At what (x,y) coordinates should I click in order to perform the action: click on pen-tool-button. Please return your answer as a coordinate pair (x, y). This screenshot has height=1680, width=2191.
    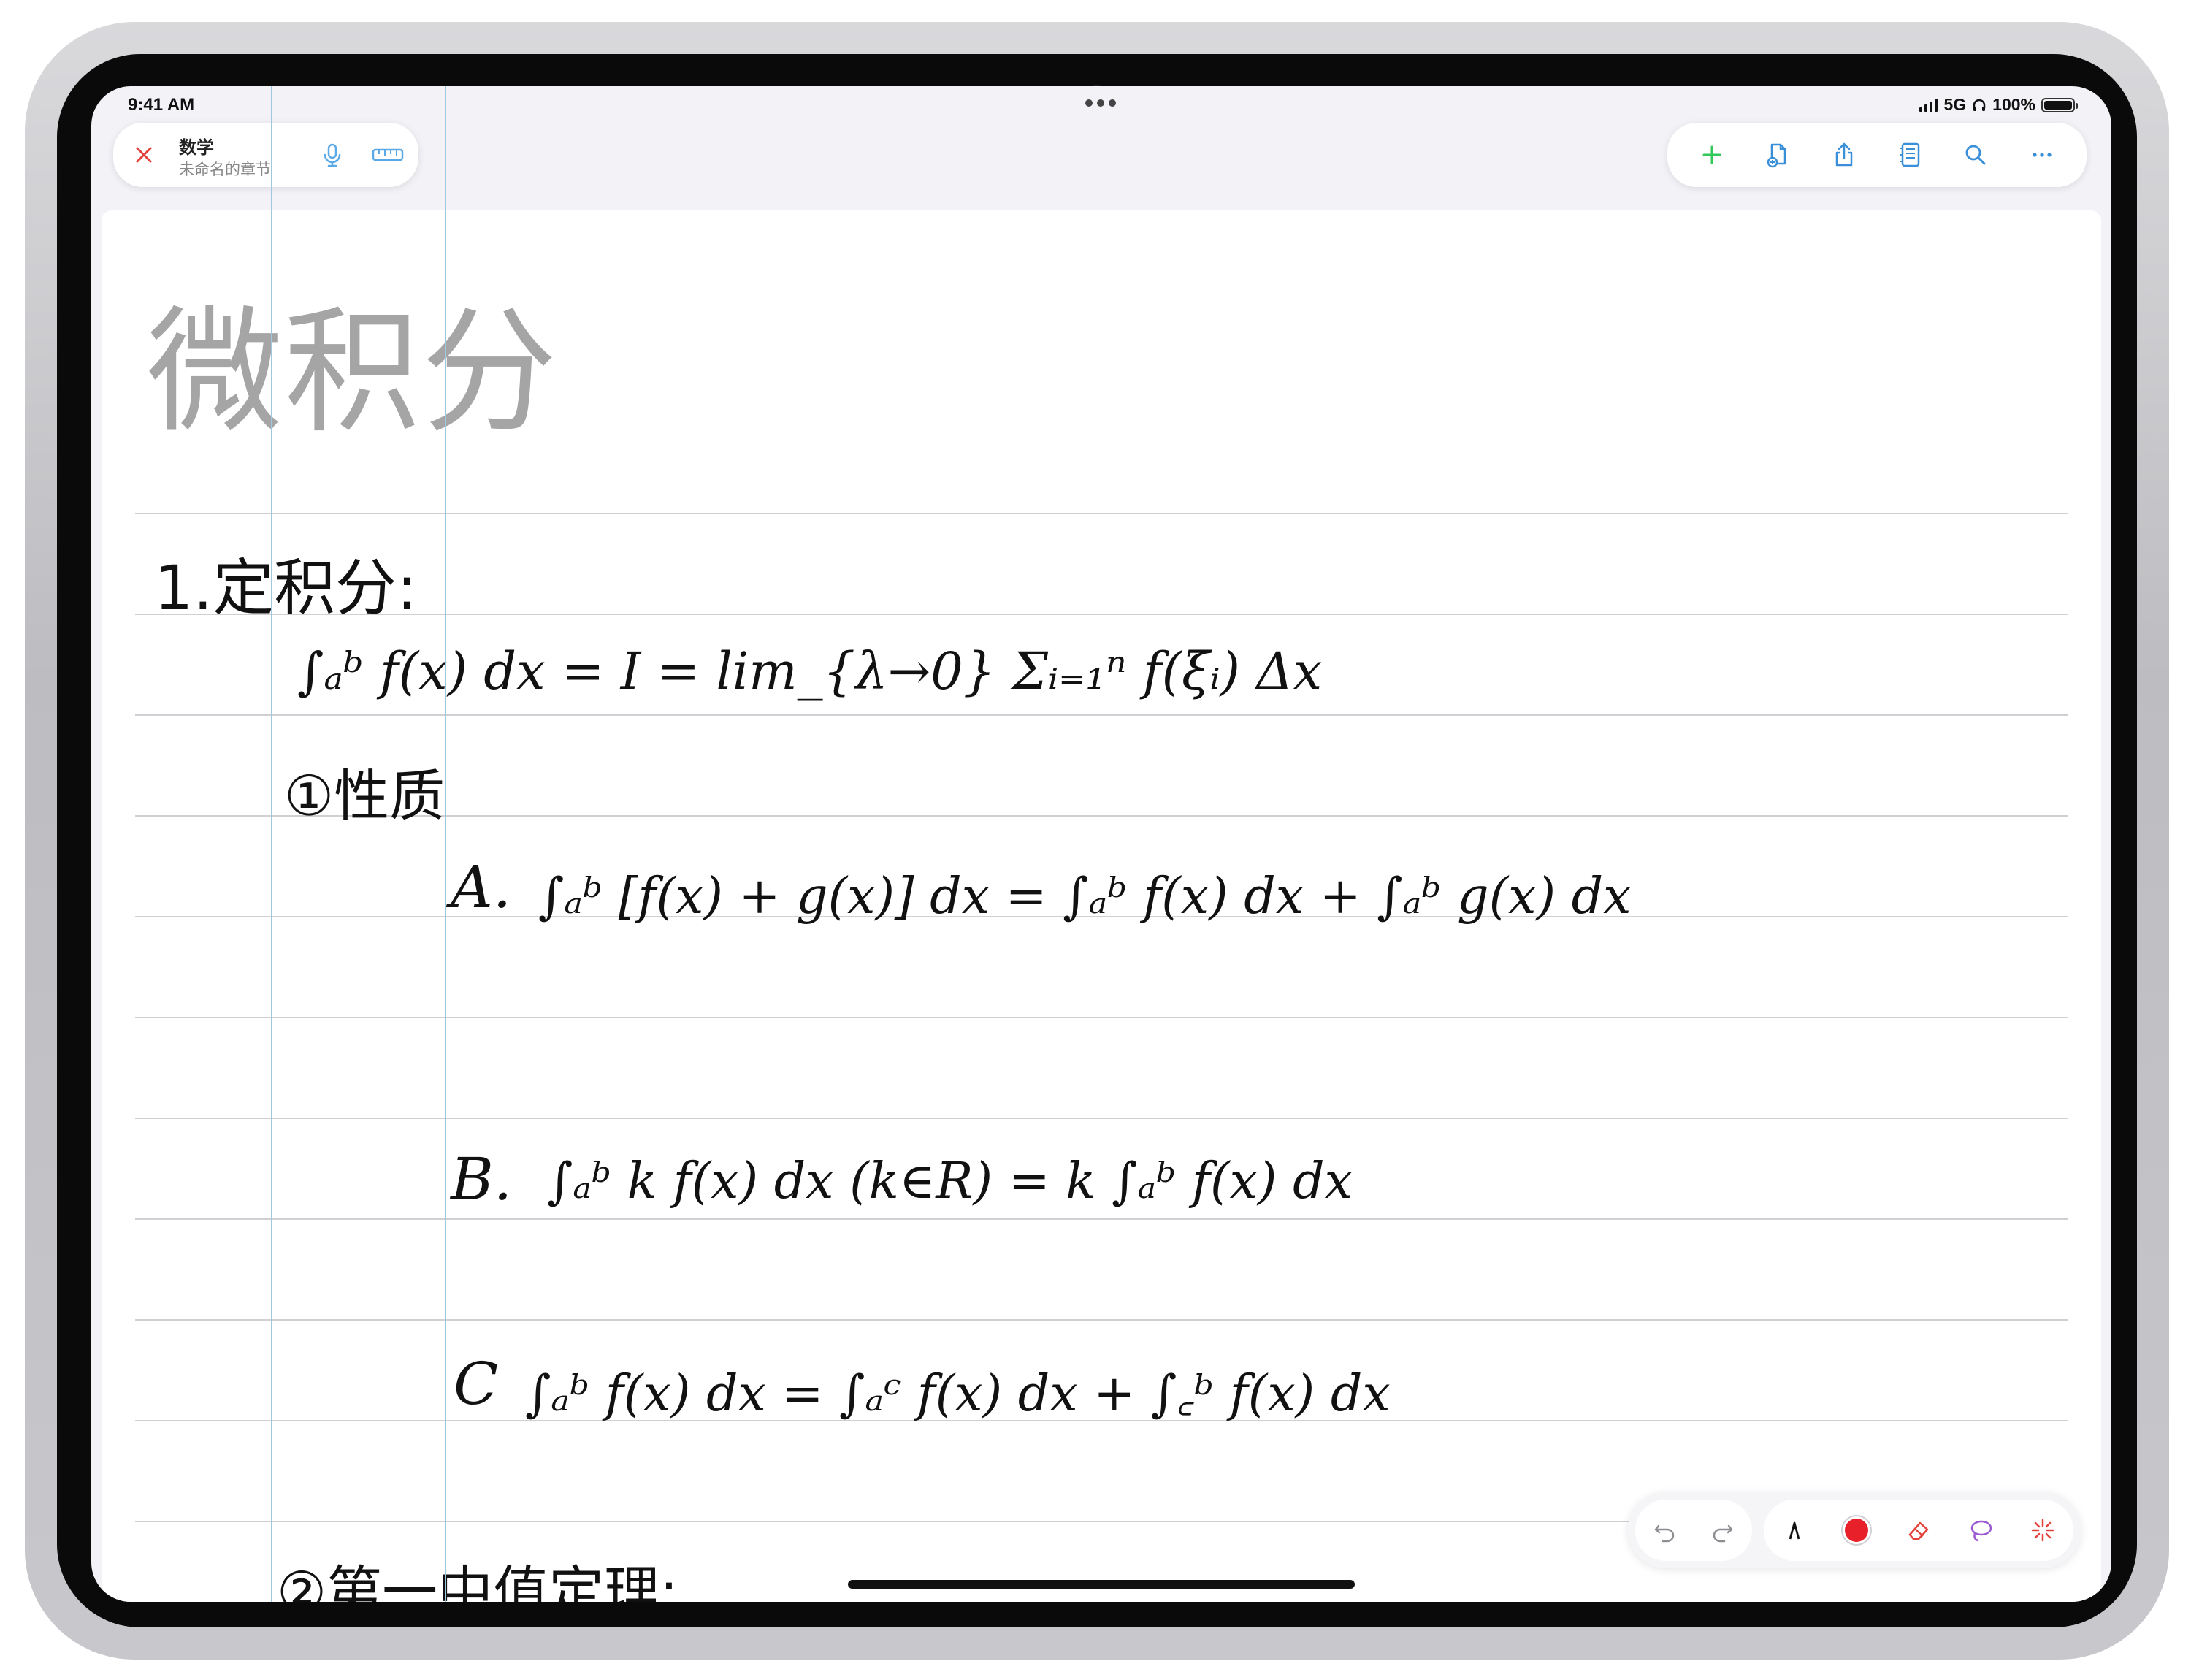
    Looking at the image, I should click on (1794, 1531).